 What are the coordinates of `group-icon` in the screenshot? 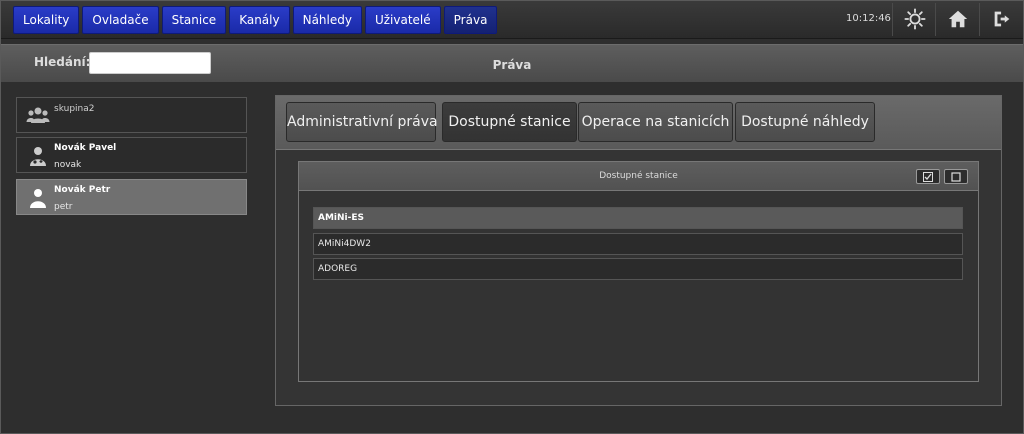 It's located at (38, 116).